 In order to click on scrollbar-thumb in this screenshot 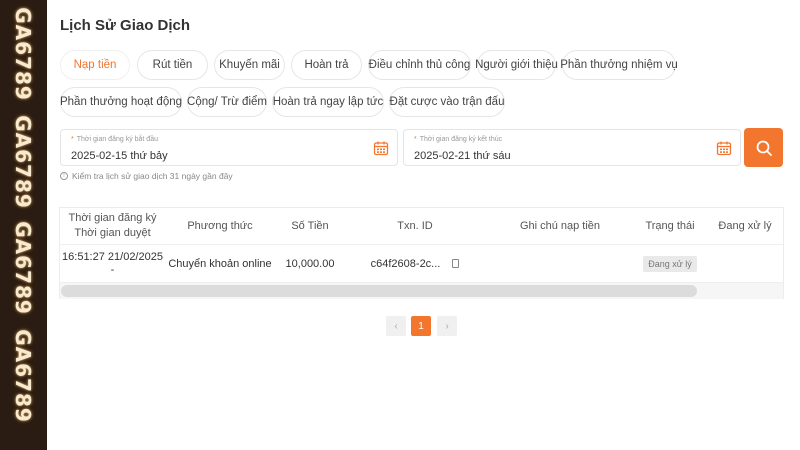, I will do `click(379, 291)`.